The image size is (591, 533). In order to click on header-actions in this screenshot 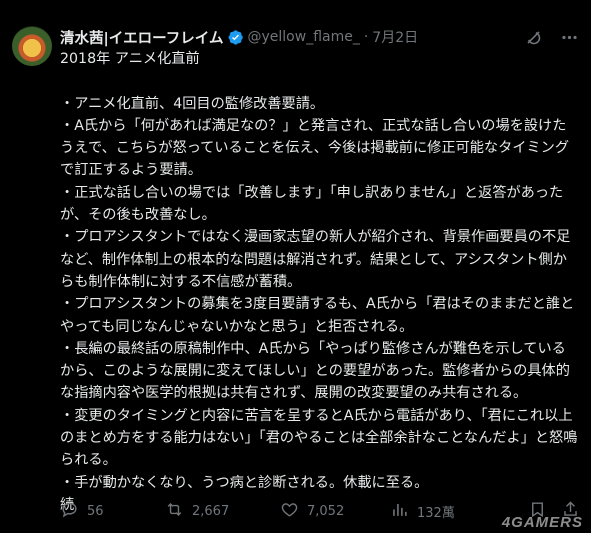, I will do `click(551, 37)`.